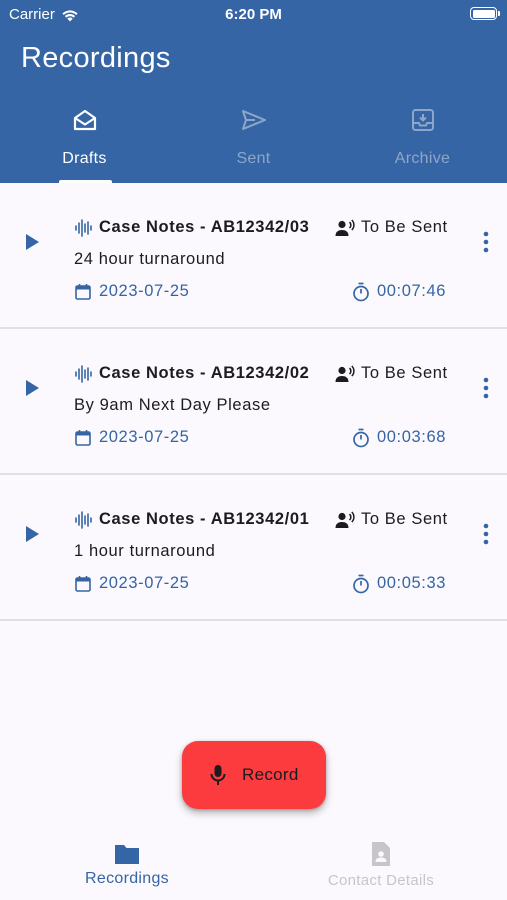  I want to click on record-button: Record, so click(254, 775).